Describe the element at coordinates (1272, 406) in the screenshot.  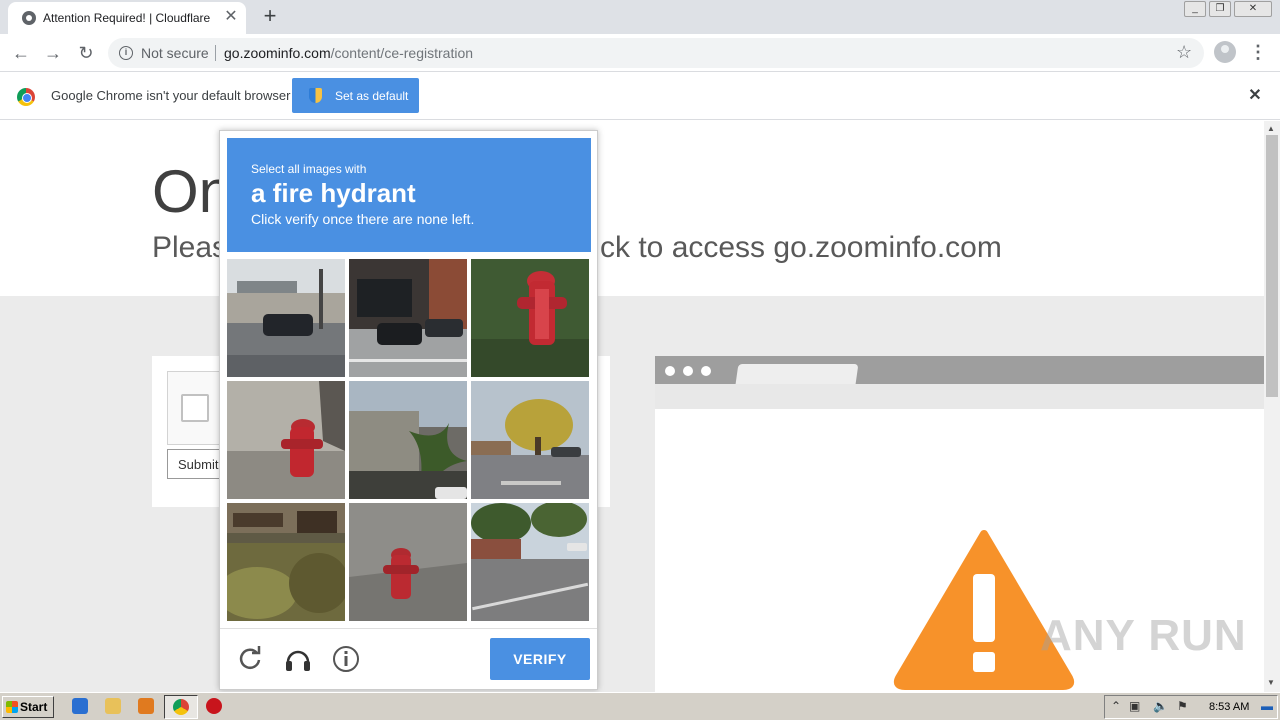
I see `vertical-scrollbar: ▲ ▼` at that location.